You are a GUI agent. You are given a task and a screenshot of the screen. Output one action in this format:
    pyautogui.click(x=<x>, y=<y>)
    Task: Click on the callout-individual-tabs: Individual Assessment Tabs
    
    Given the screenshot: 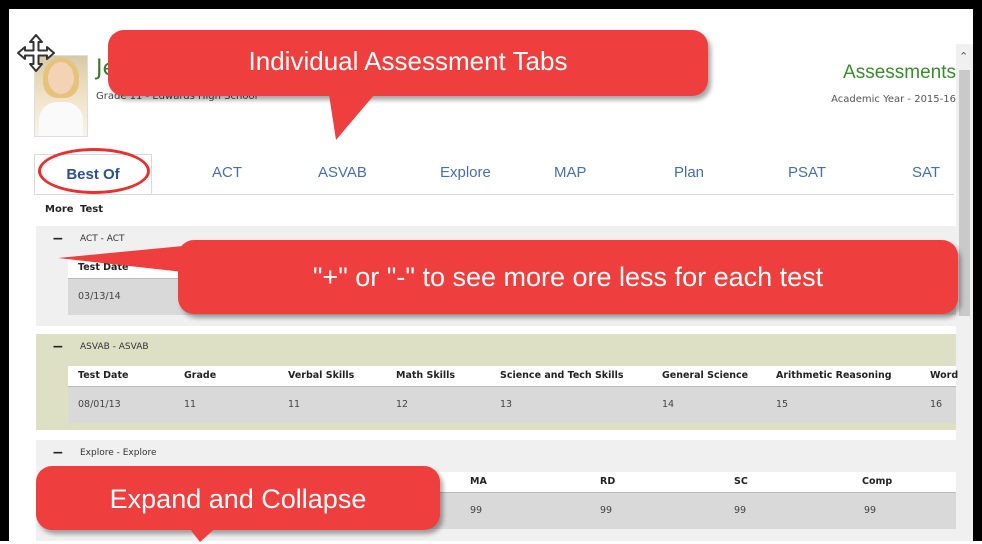 What is the action you would take?
    pyautogui.click(x=408, y=85)
    